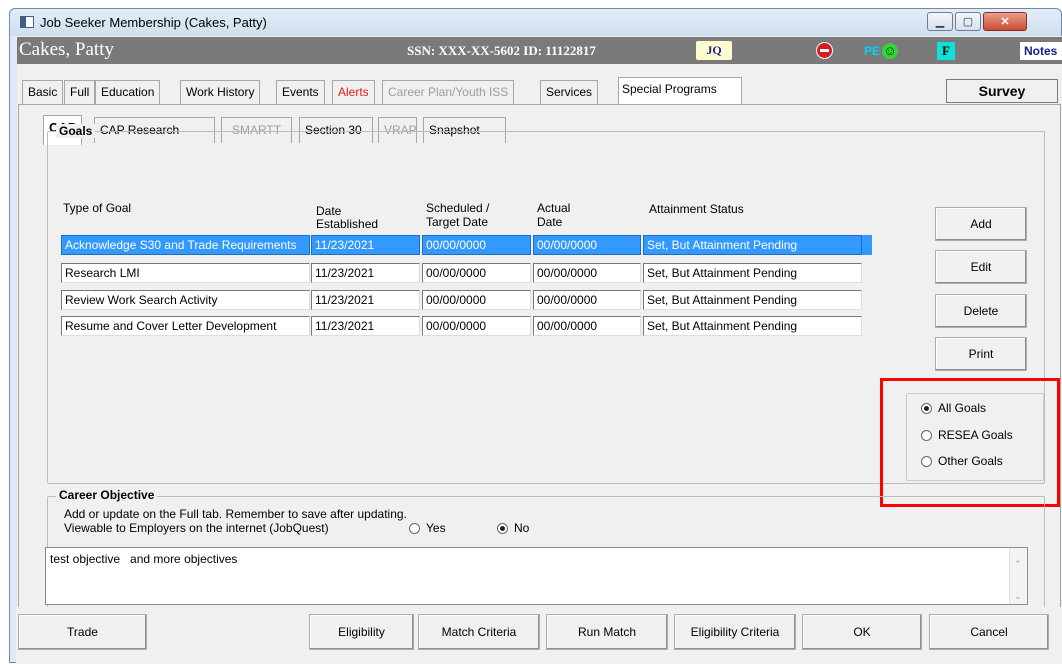  I want to click on header-actual-date-1: Actual, so click(554, 208).